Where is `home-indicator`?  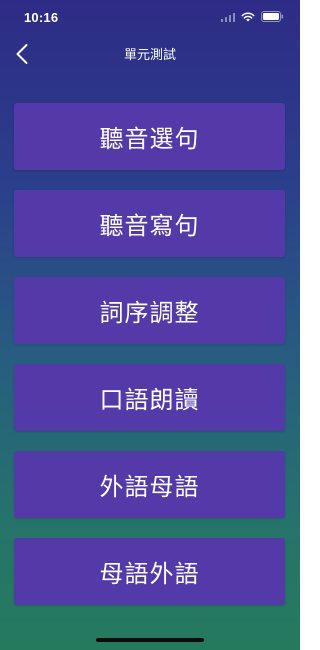 home-indicator is located at coordinates (150, 640).